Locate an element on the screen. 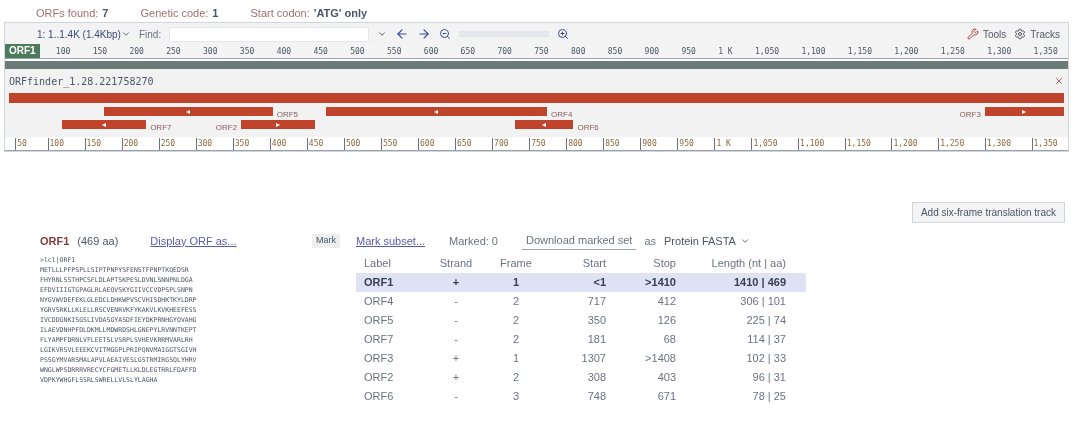 The image size is (1073, 442). ruler-tick-label: 450 is located at coordinates (320, 52).